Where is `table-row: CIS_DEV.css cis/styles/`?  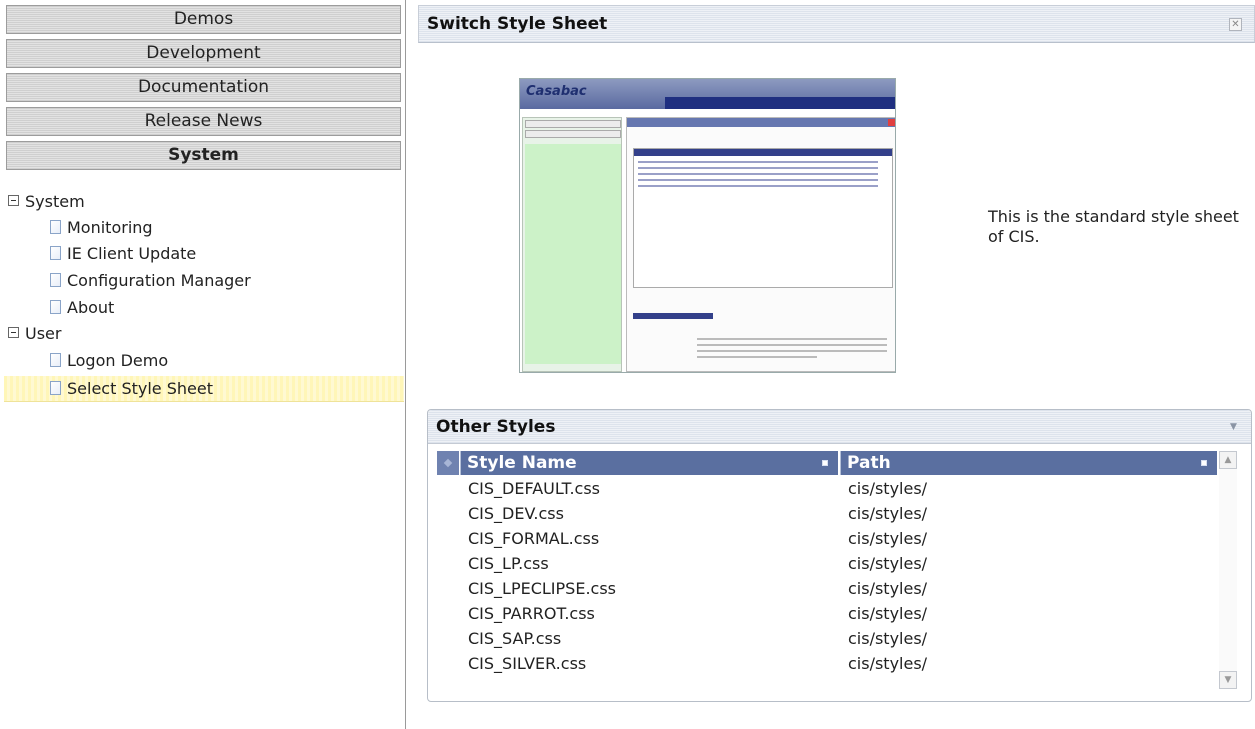
table-row: CIS_DEV.css cis/styles/ is located at coordinates (827, 513).